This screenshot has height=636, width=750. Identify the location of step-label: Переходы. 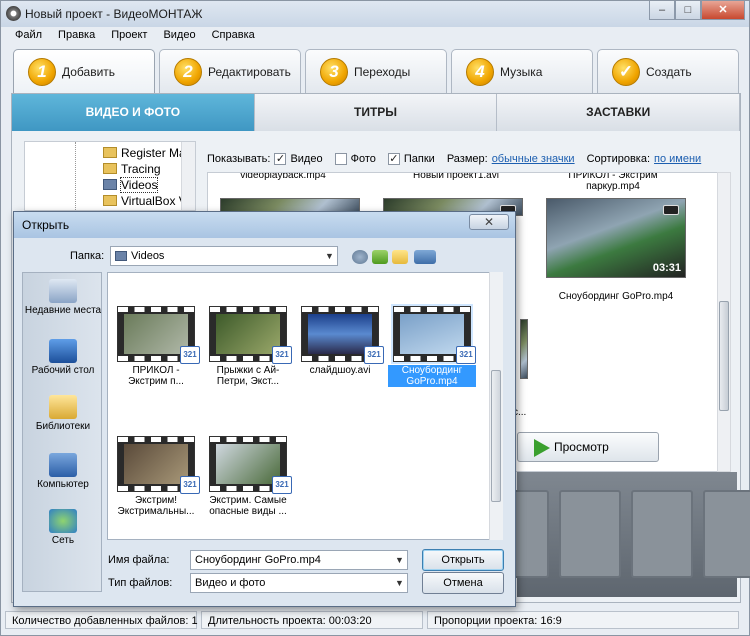
(382, 72).